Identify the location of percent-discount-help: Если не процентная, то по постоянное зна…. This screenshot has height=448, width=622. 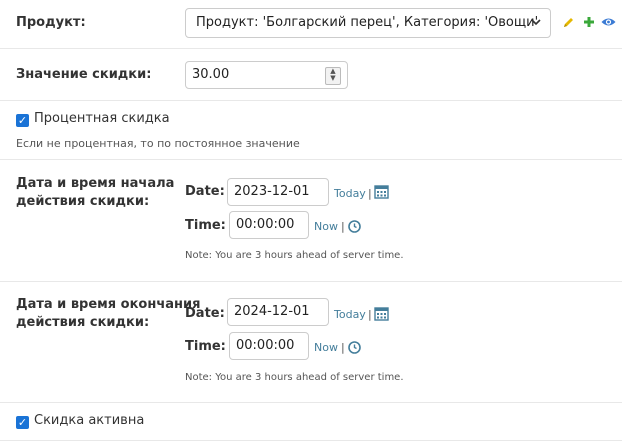
(158, 143).